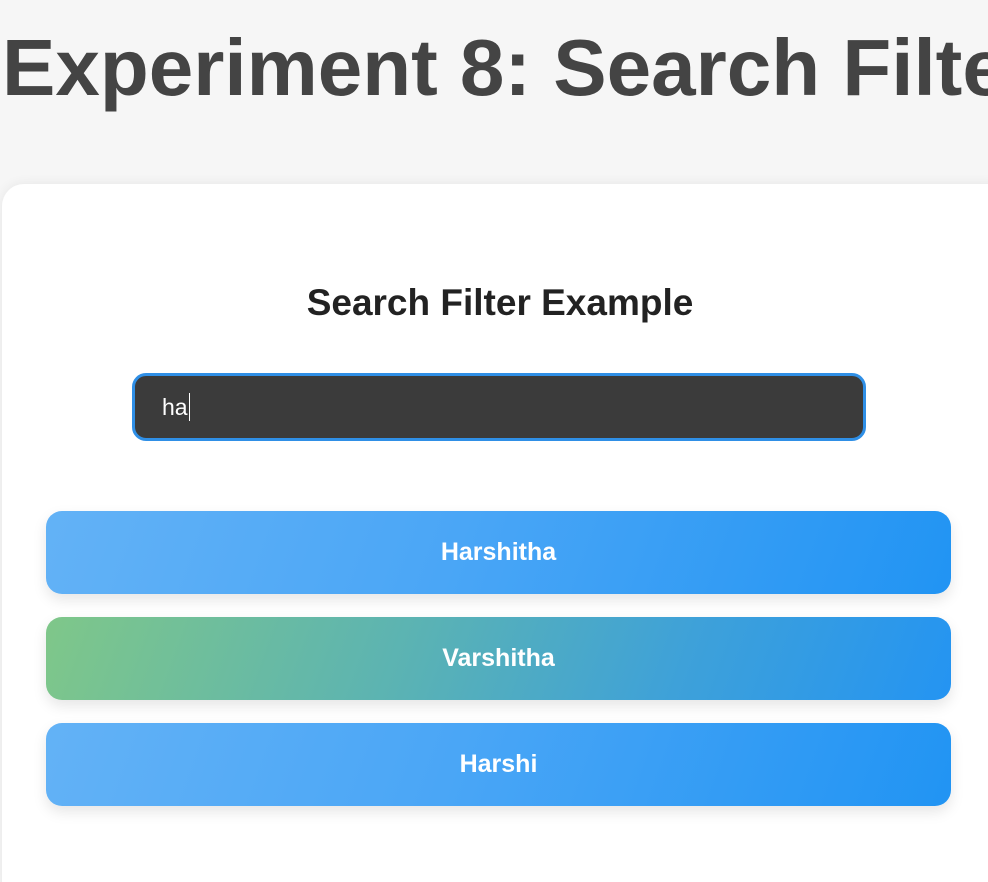 The image size is (988, 882). I want to click on text-caret, so click(189, 407).